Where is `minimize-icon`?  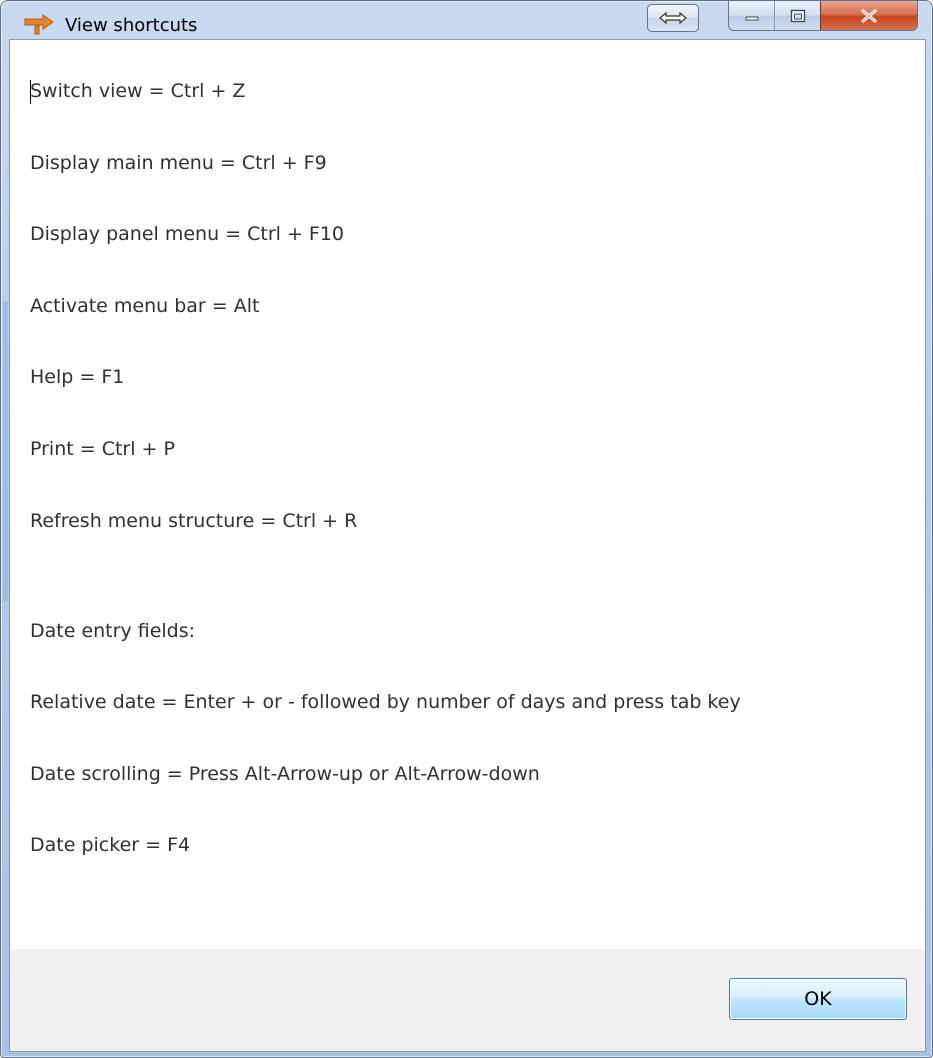 minimize-icon is located at coordinates (751, 18).